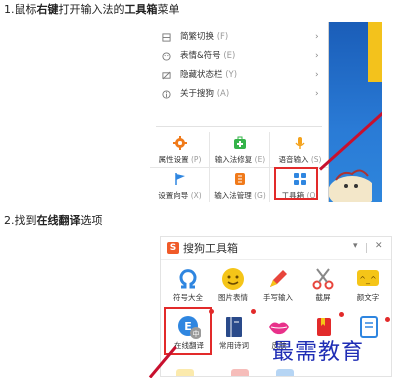  I want to click on menu-item-about: 关于搜狗 (A) ›, so click(239, 94).